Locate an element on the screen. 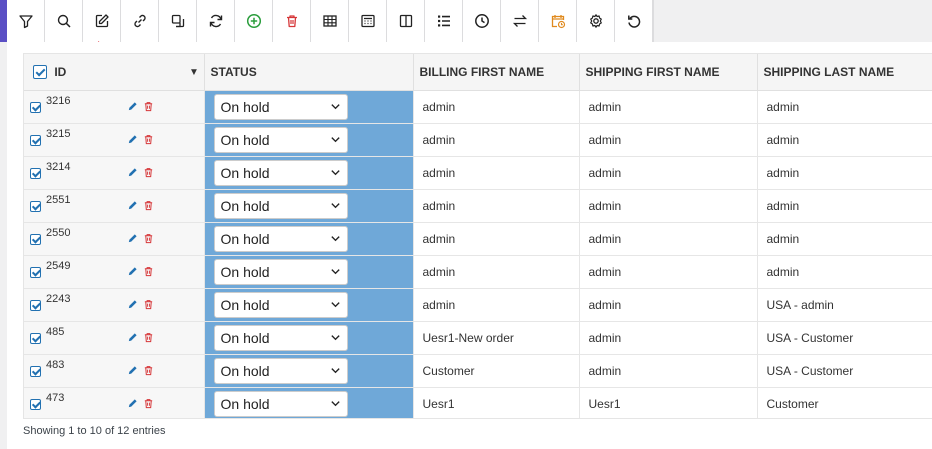 The height and width of the screenshot is (449, 932). accent-bar is located at coordinates (3, 21).